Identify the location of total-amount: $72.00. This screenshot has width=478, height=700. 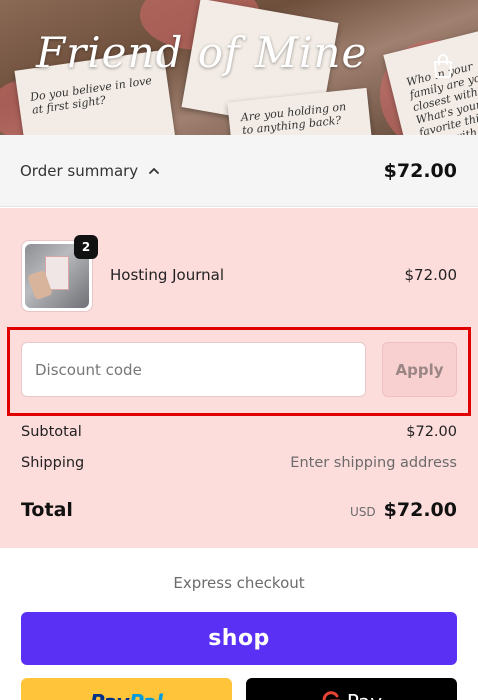
(420, 510).